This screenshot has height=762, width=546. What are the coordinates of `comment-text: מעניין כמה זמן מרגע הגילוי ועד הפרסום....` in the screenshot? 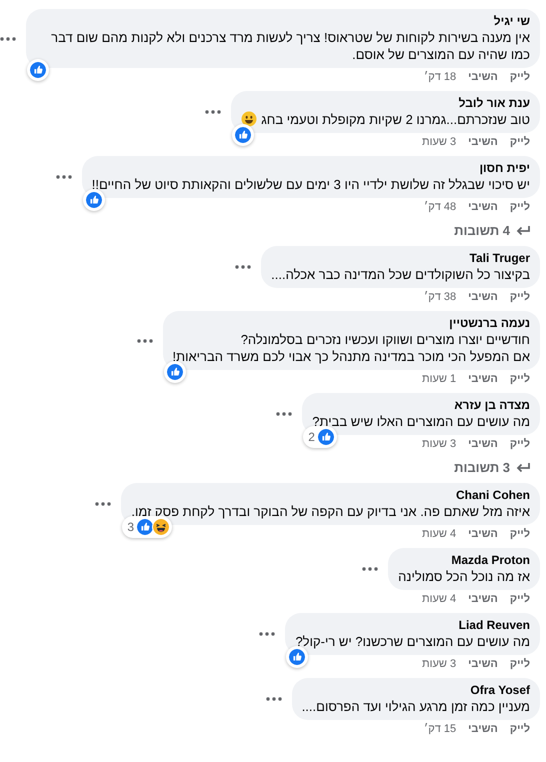 It's located at (416, 706).